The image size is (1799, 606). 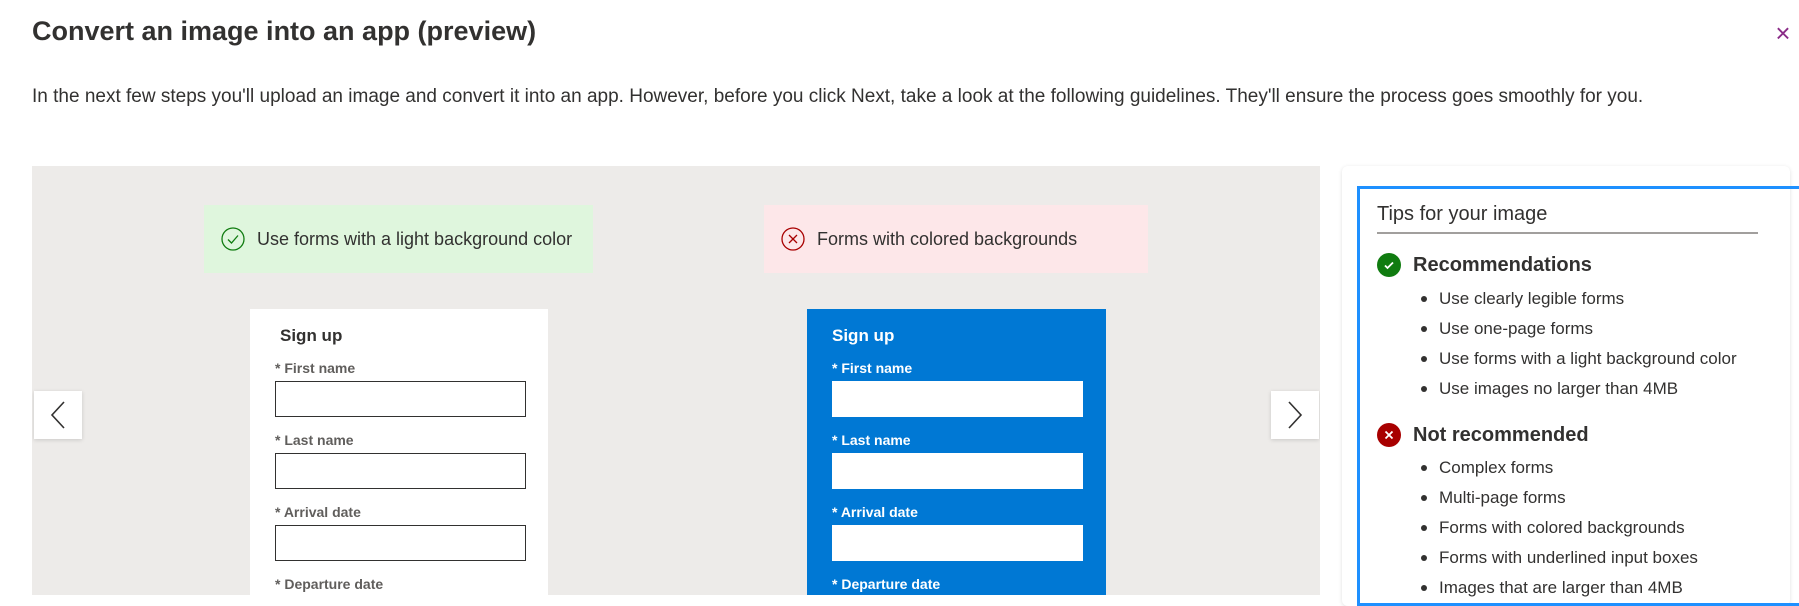 What do you see at coordinates (1579, 299) in the screenshot?
I see `list-item: Use clearly legible forms` at bounding box center [1579, 299].